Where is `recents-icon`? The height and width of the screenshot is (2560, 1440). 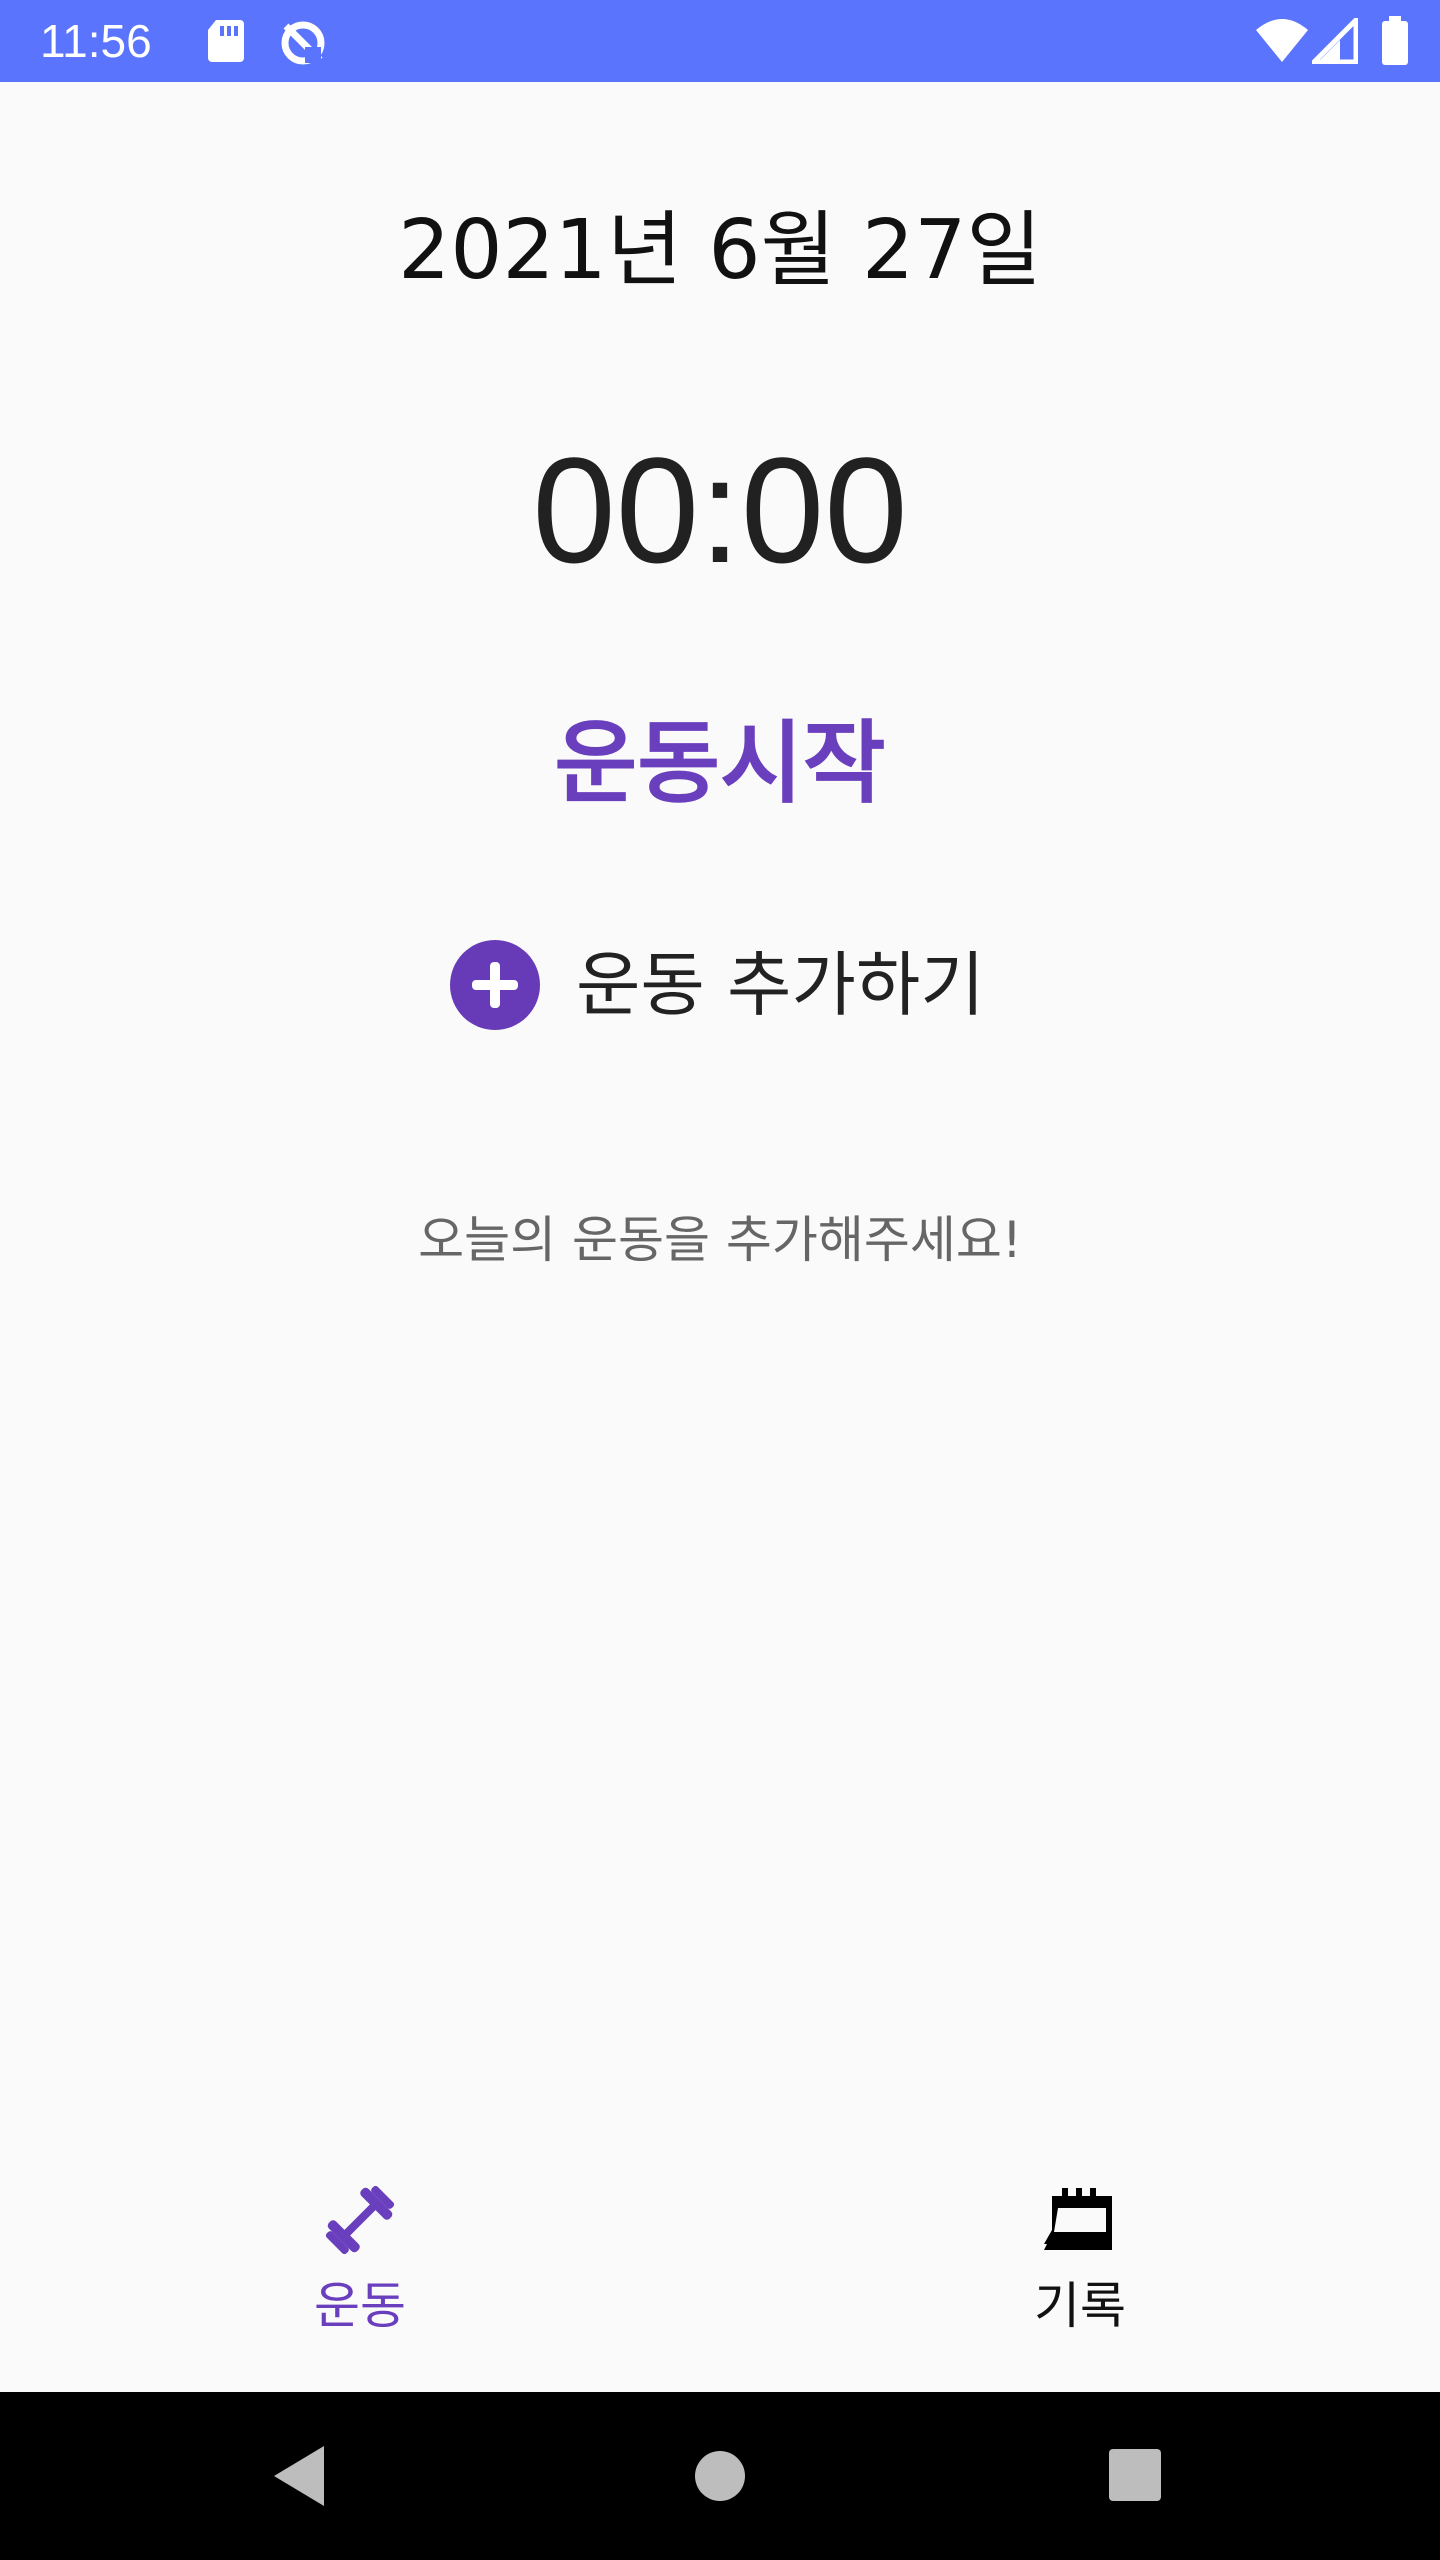
recents-icon is located at coordinates (1135, 2475).